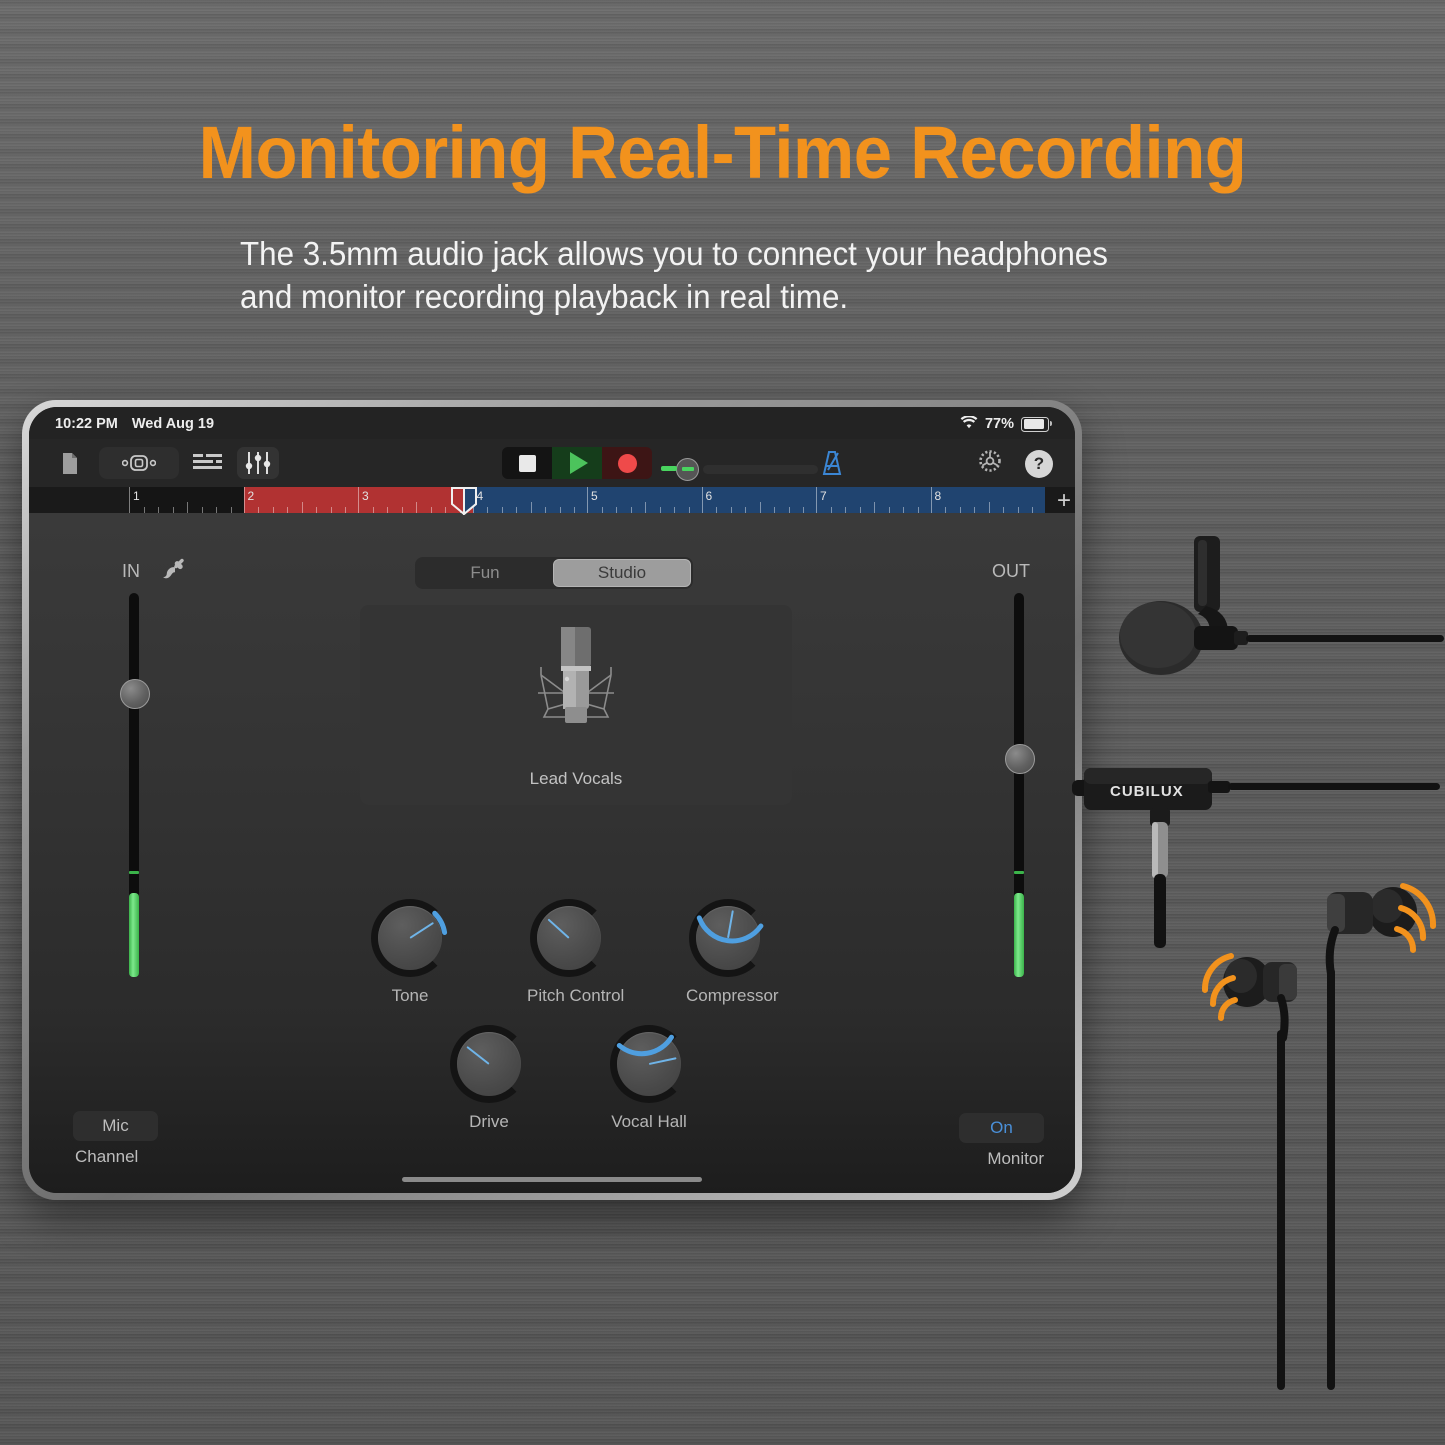  What do you see at coordinates (529, 501) in the screenshot?
I see `ruler-bar: 4` at bounding box center [529, 501].